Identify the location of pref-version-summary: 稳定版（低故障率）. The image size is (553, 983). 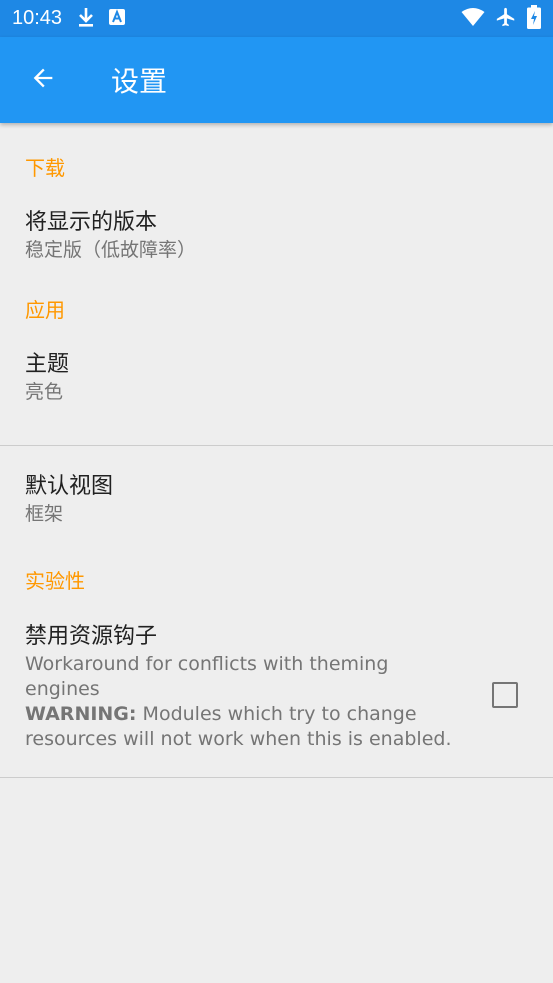
(111, 250).